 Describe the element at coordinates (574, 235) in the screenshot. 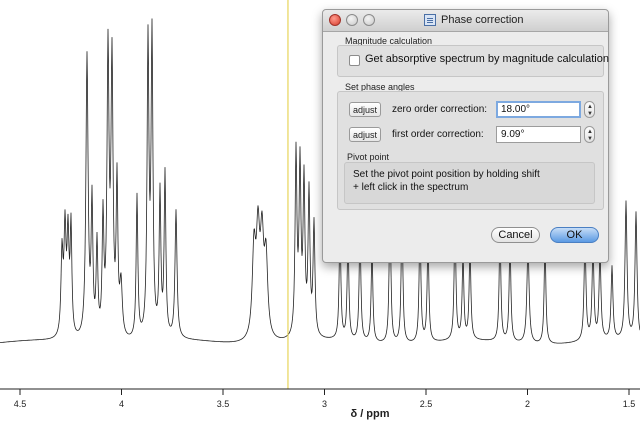

I see `ok-button: OK` at that location.